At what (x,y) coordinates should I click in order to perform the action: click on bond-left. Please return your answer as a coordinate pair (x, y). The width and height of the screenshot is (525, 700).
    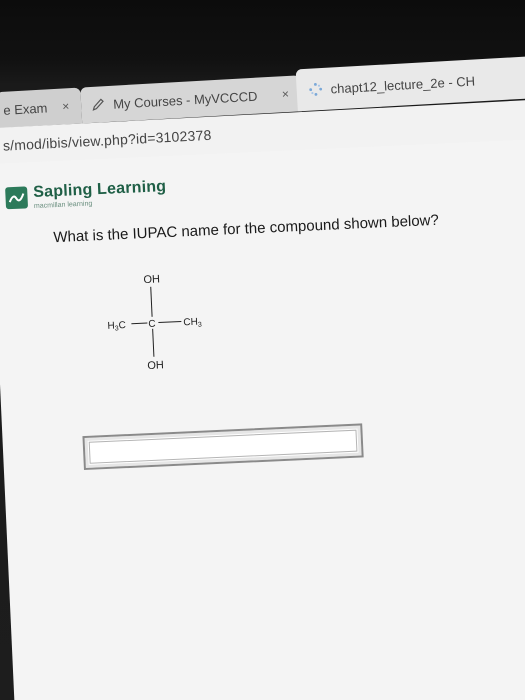
    Looking at the image, I should click on (139, 323).